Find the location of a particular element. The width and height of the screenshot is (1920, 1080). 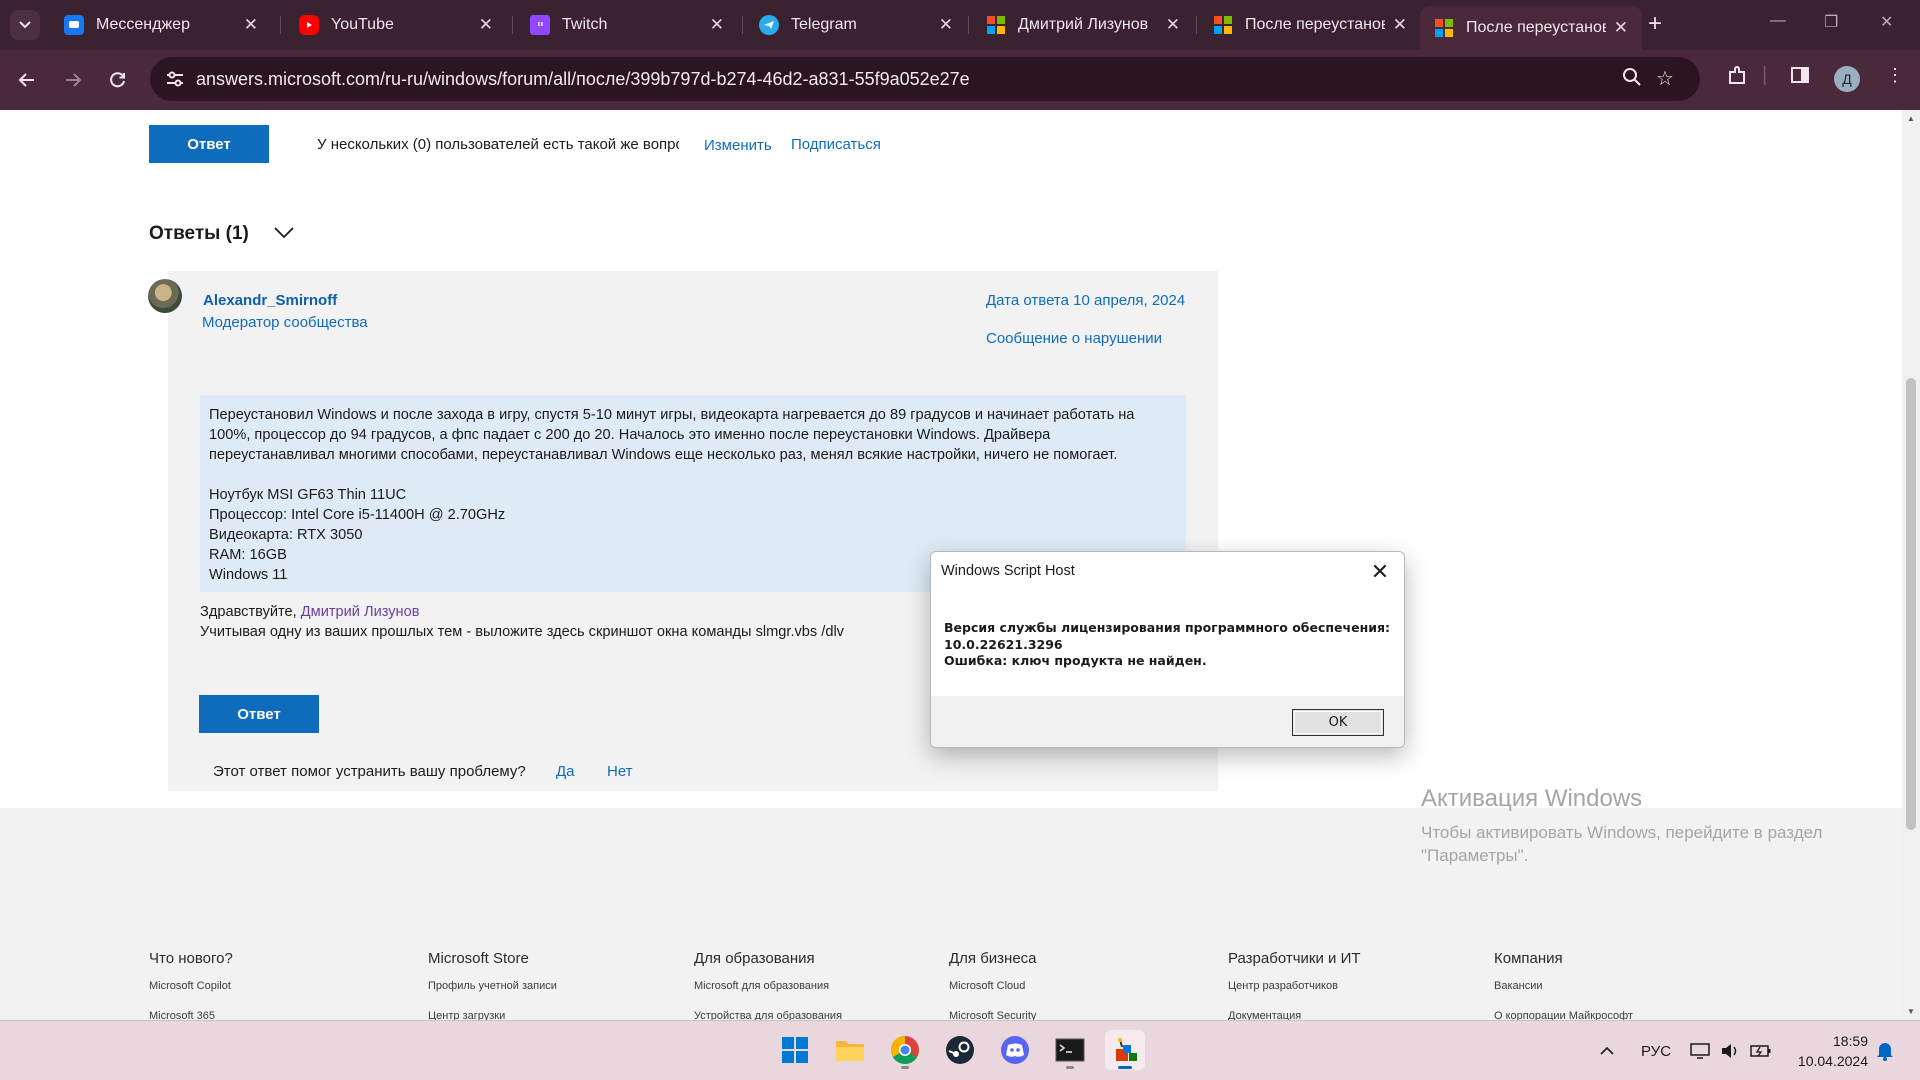

chrome-icon is located at coordinates (905, 1050).